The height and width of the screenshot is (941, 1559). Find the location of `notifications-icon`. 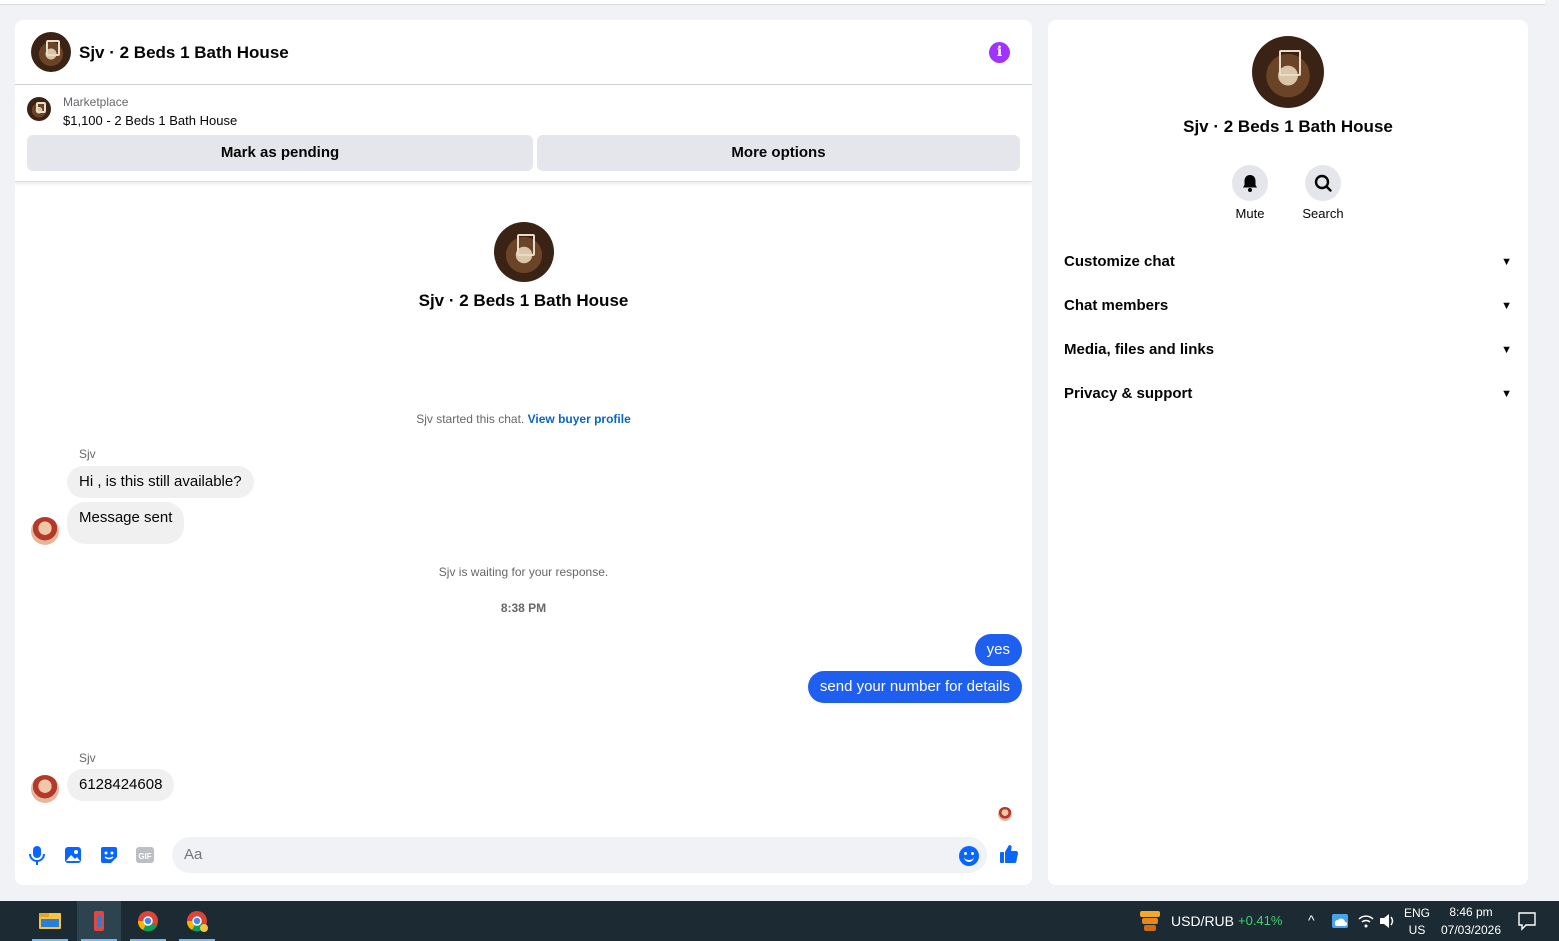

notifications-icon is located at coordinates (1527, 921).